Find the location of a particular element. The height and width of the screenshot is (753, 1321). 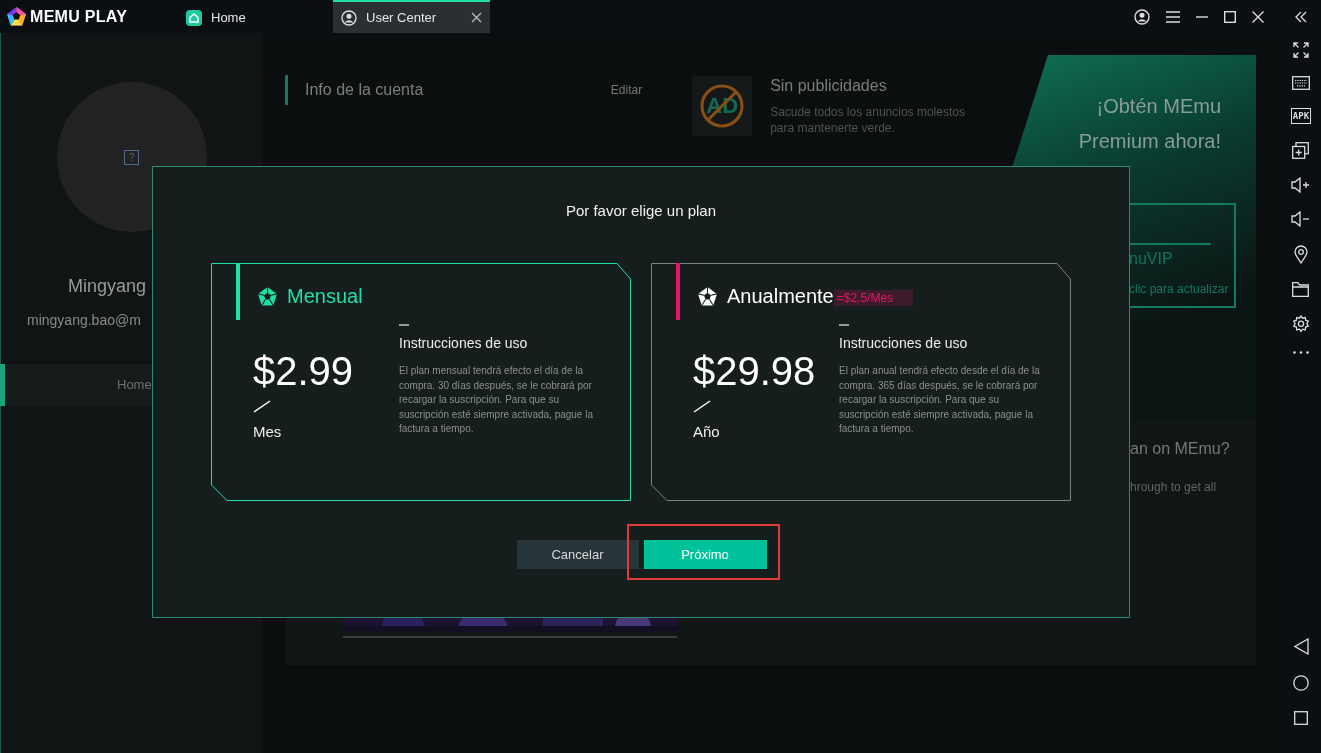

instructions-text: El plan mensual tendrá efecto el día de la compra. 30 días después, se le cobrará por recargar la suscripción. Para que su suscripción esté siempre activada, pague la factura a tiempo. is located at coordinates (496, 400).